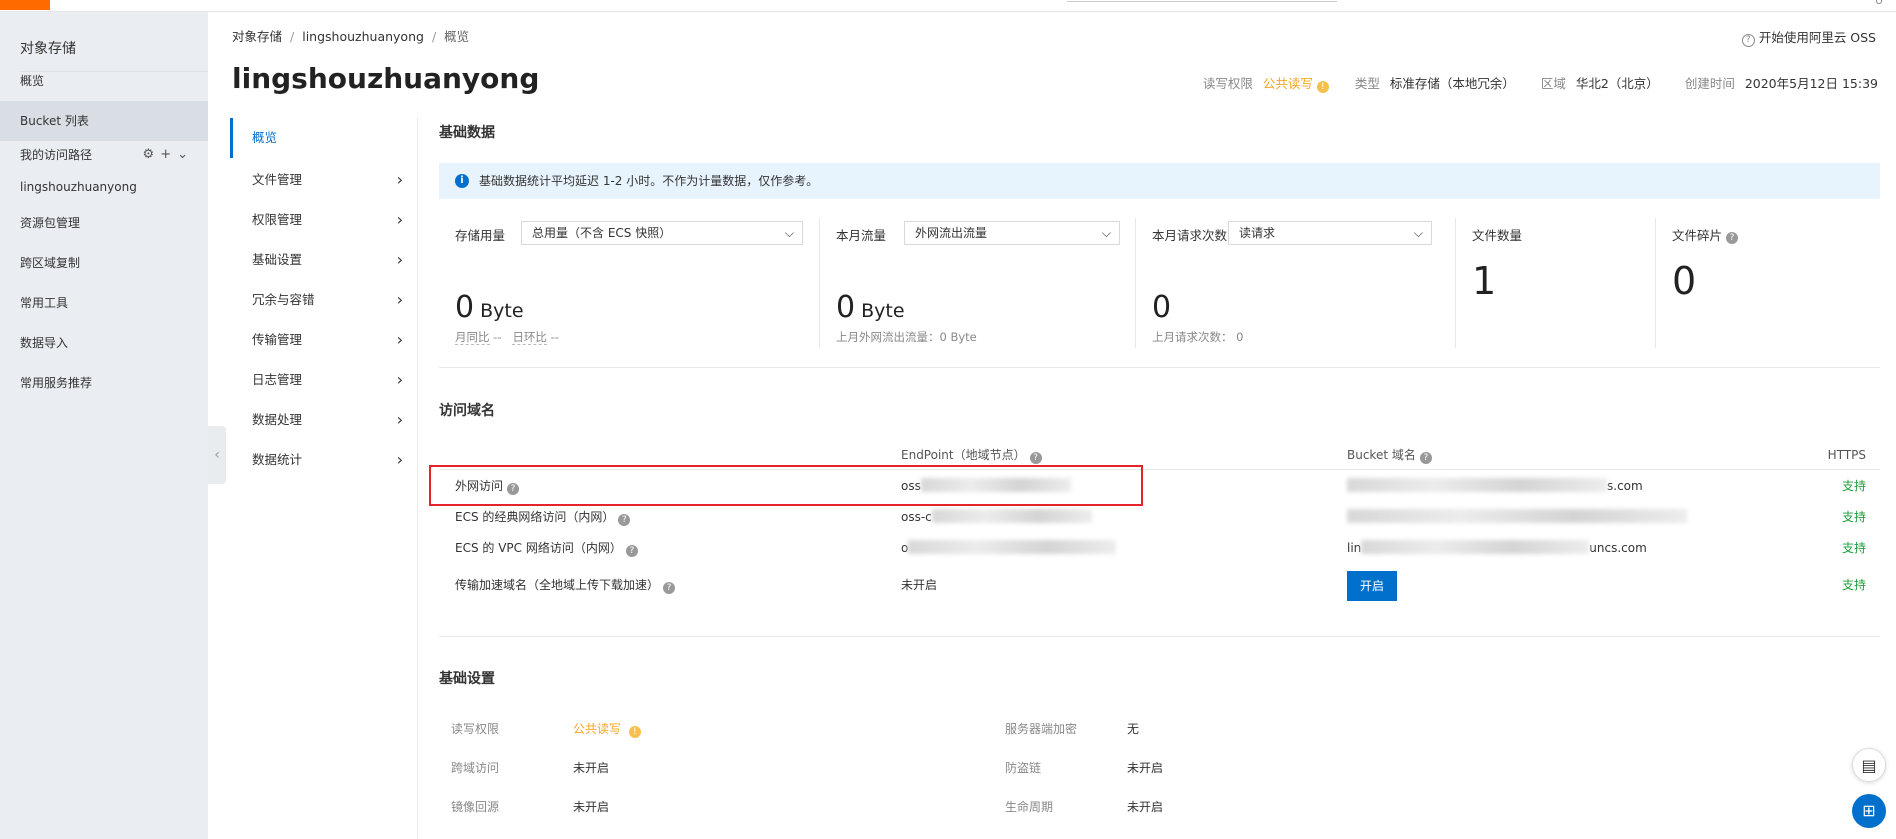  I want to click on acl-value: 公共读写, so click(1287, 83).